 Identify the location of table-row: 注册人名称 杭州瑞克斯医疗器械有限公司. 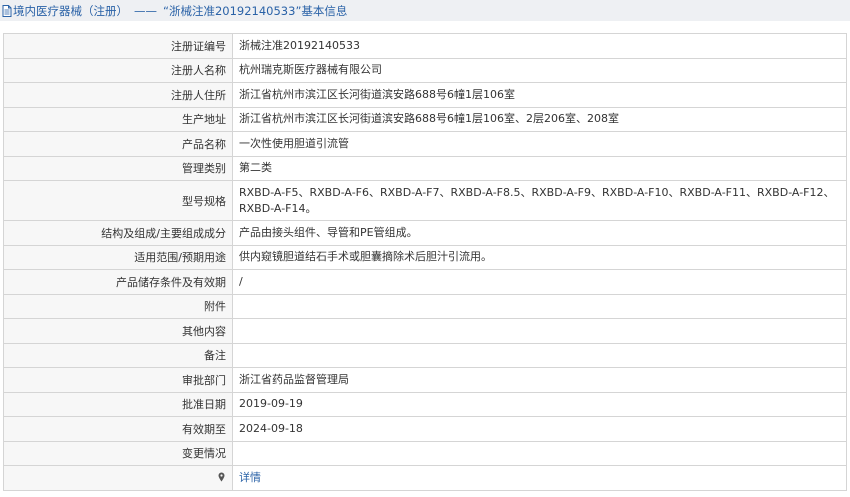
(425, 70).